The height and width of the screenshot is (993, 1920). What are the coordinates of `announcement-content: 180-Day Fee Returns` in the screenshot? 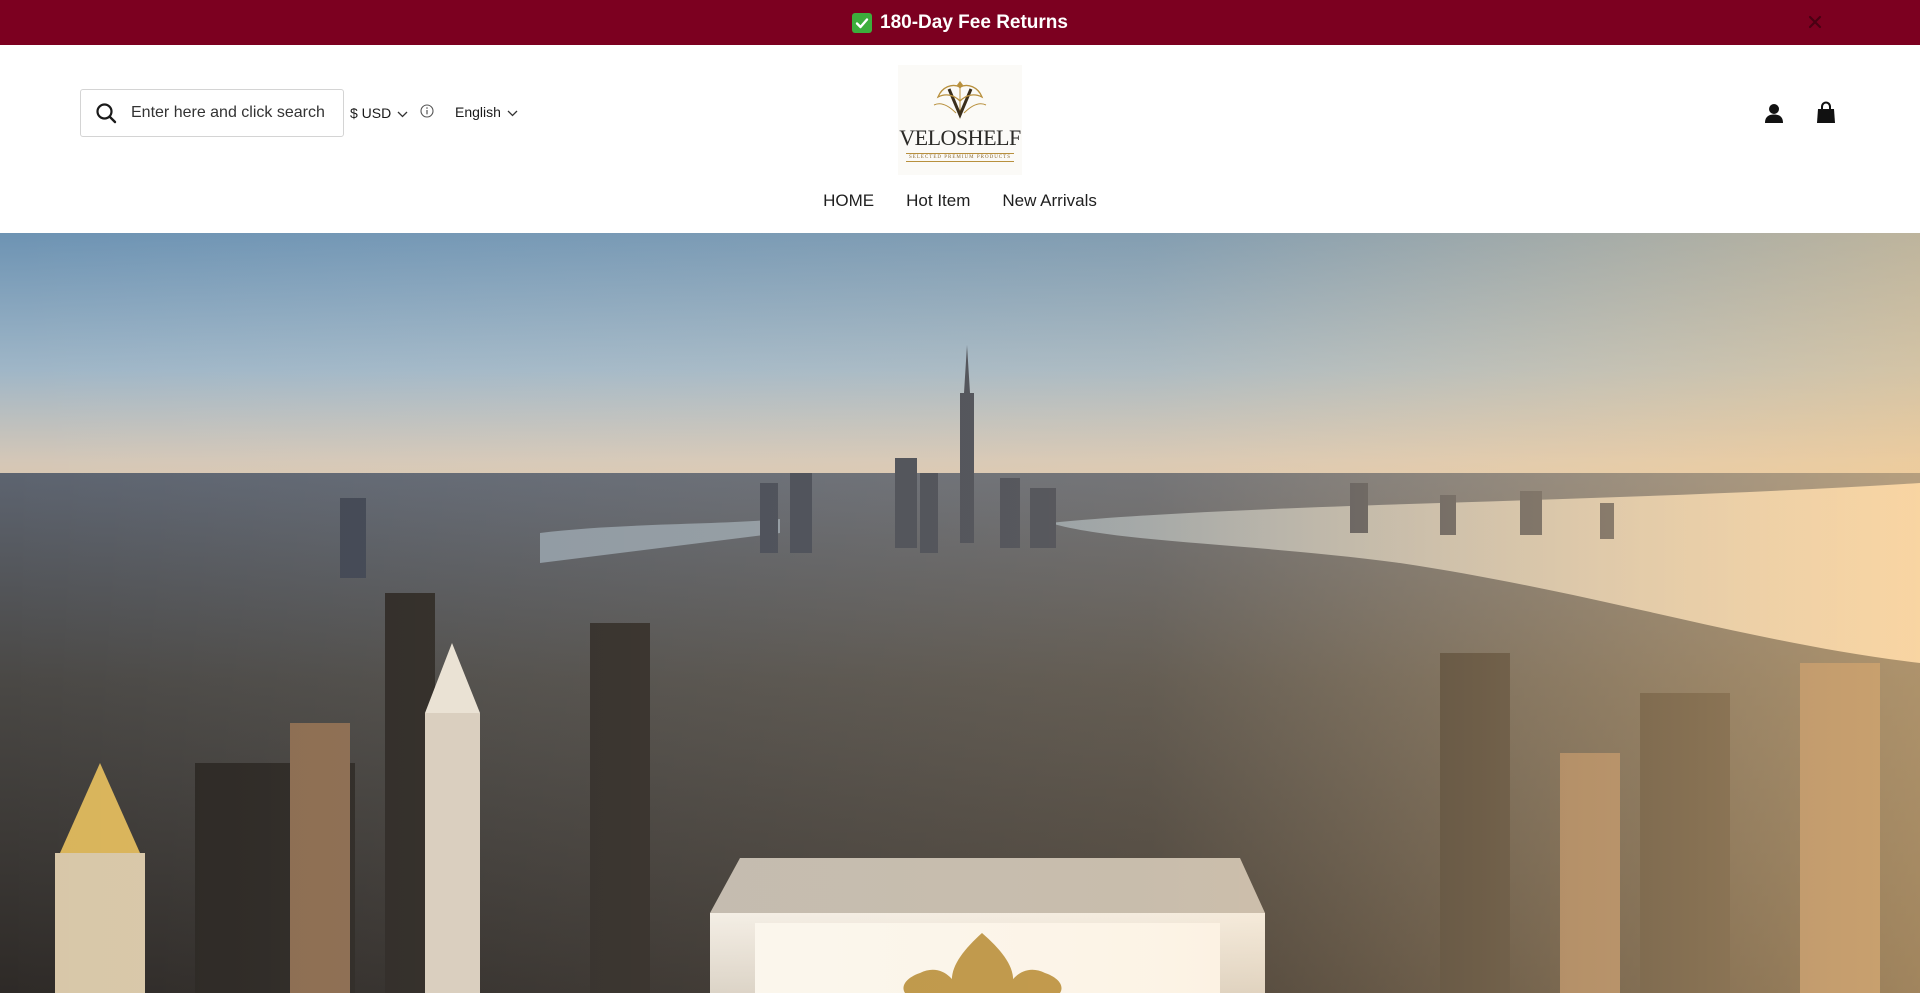 It's located at (960, 23).